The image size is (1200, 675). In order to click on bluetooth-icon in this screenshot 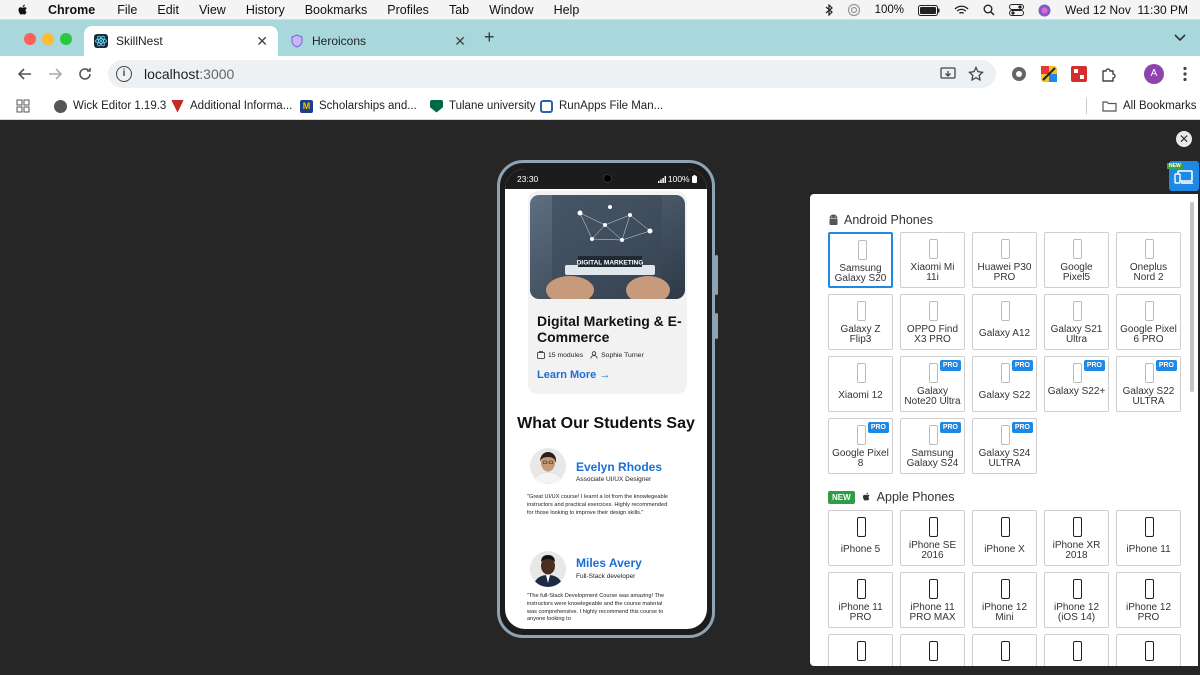, I will do `click(829, 10)`.